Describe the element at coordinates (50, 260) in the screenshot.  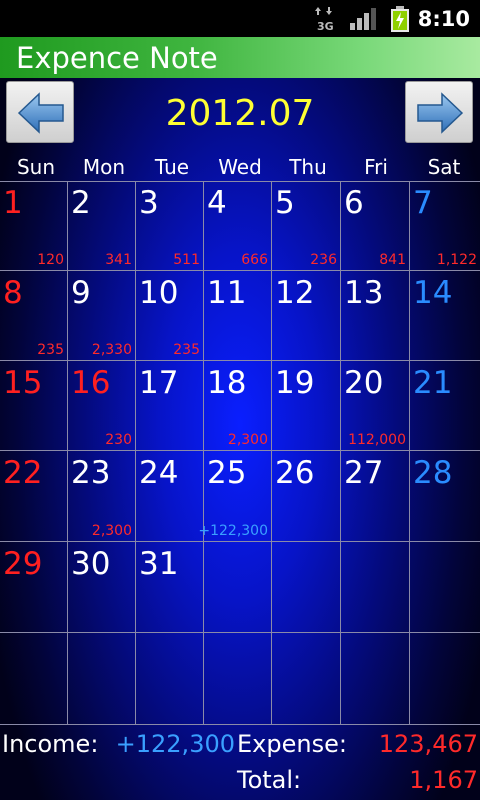
I see `day-expense-amount: 120` at that location.